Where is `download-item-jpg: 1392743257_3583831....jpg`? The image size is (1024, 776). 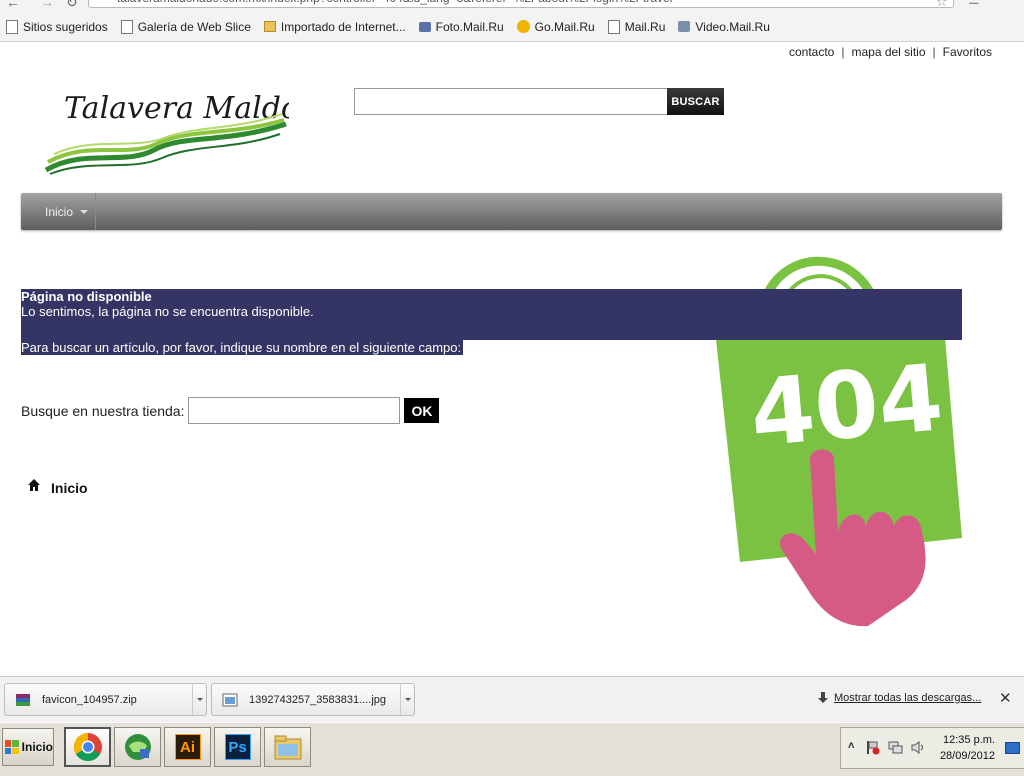
download-item-jpg: 1392743257_3583831....jpg is located at coordinates (313, 699).